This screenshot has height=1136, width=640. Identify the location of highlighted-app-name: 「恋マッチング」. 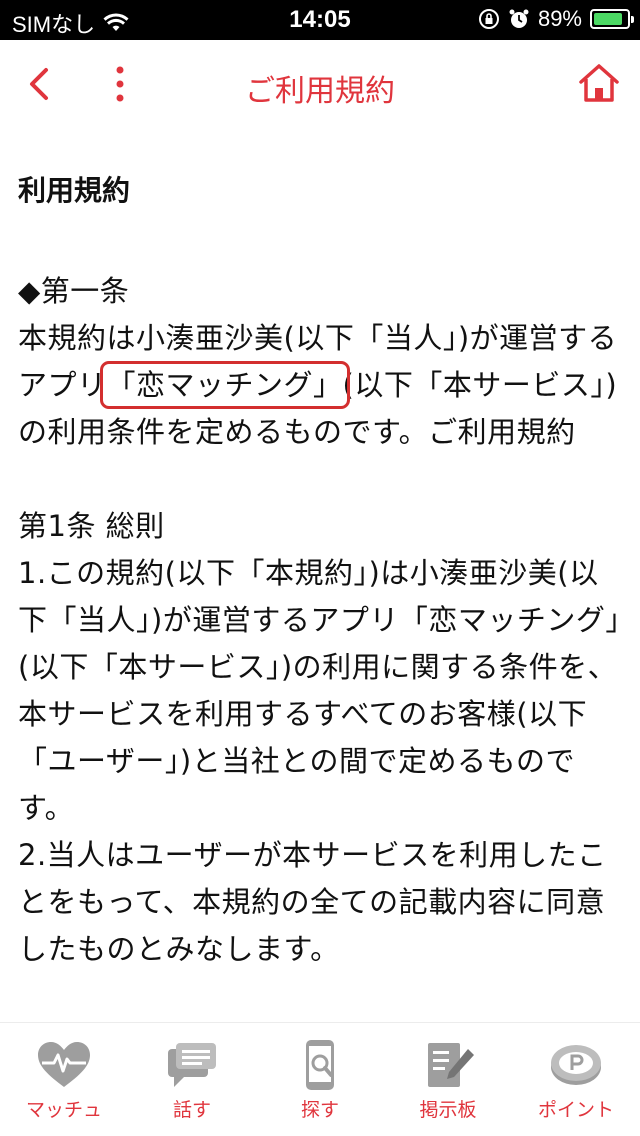
(224, 385).